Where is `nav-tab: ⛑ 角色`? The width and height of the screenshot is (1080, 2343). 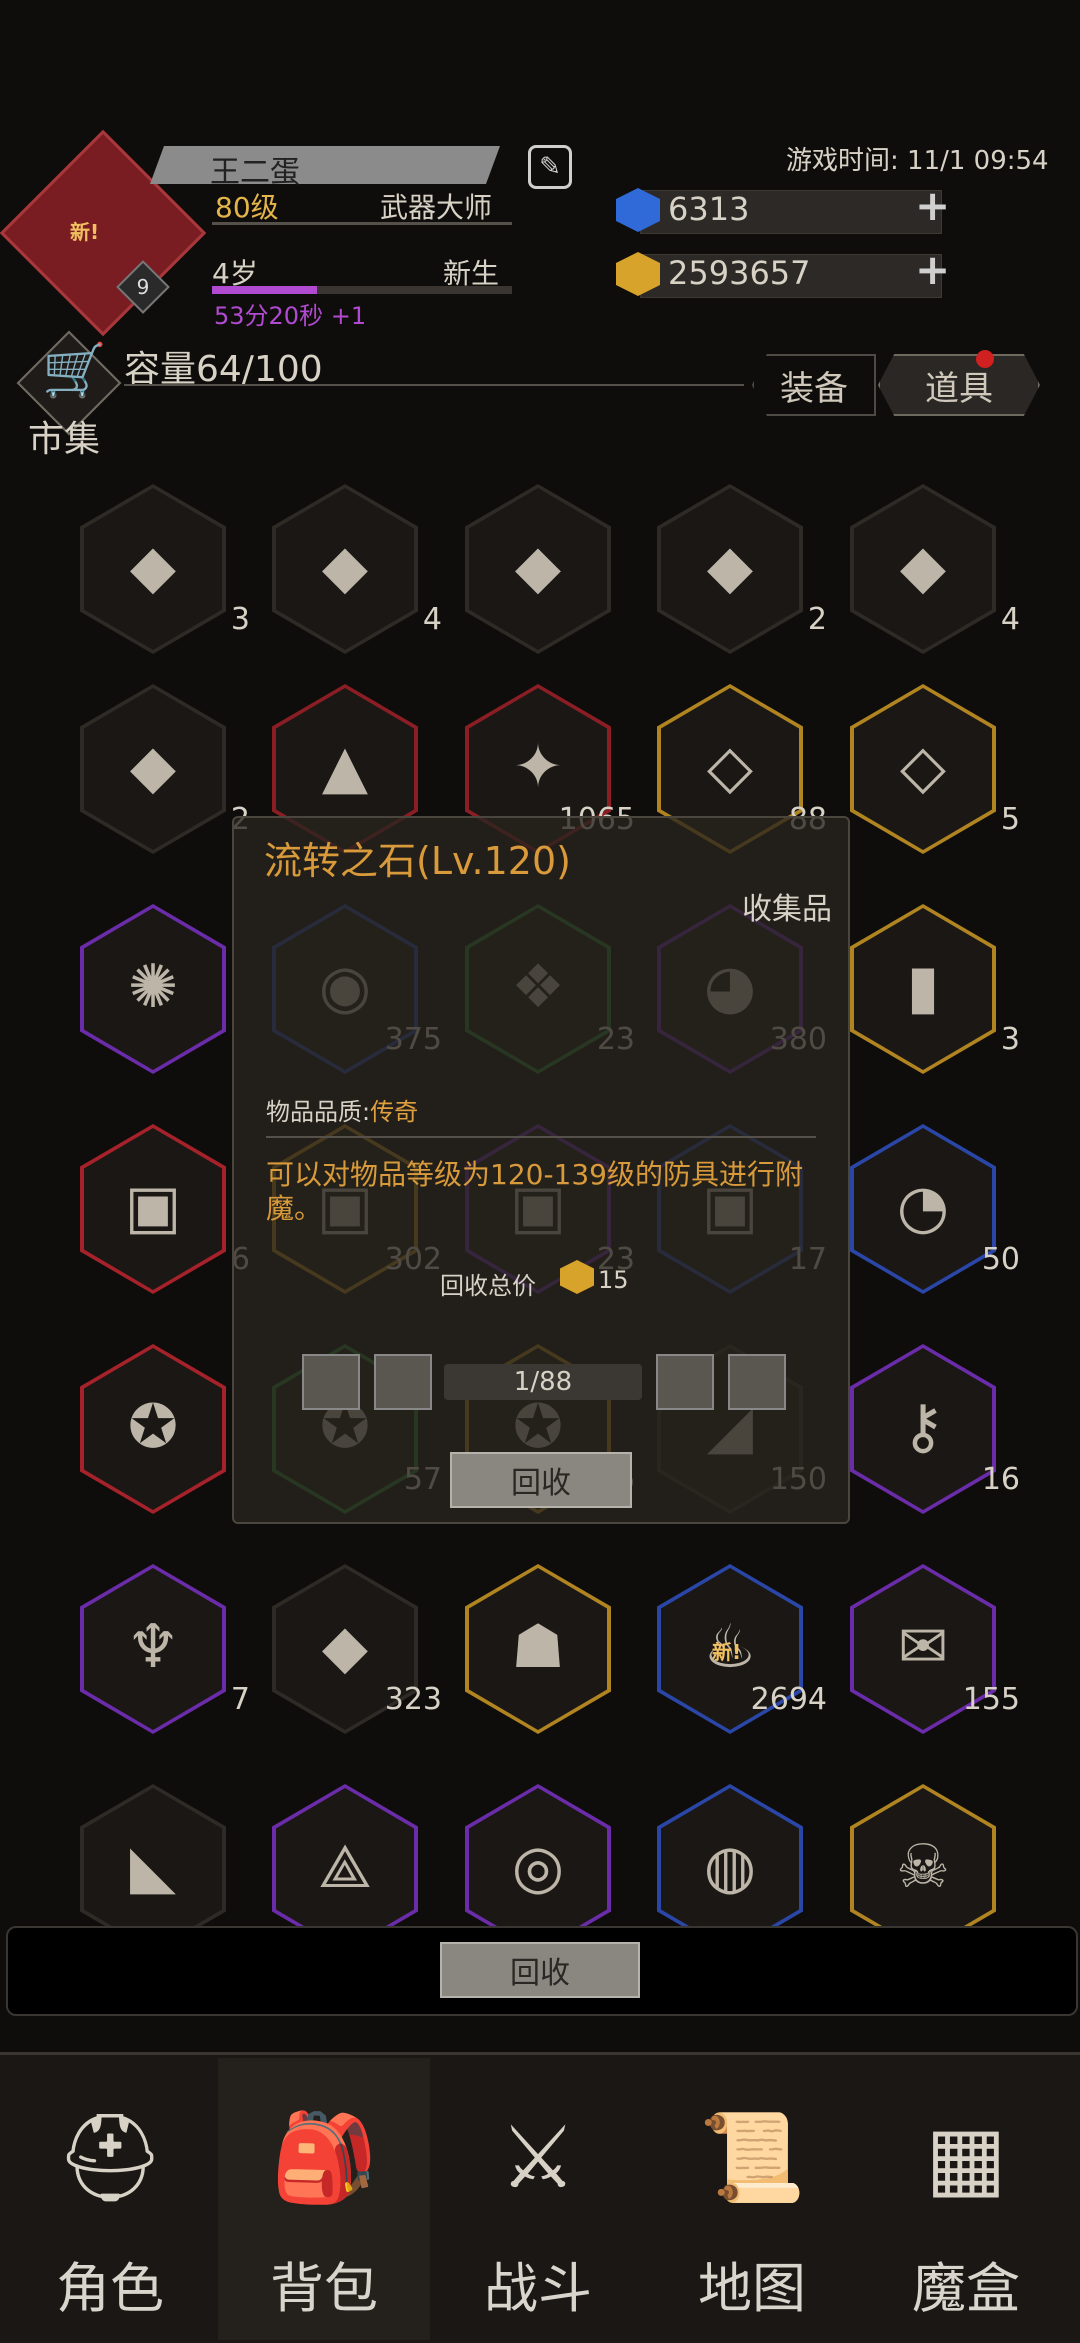 nav-tab: ⛑ 角色 is located at coordinates (110, 2199).